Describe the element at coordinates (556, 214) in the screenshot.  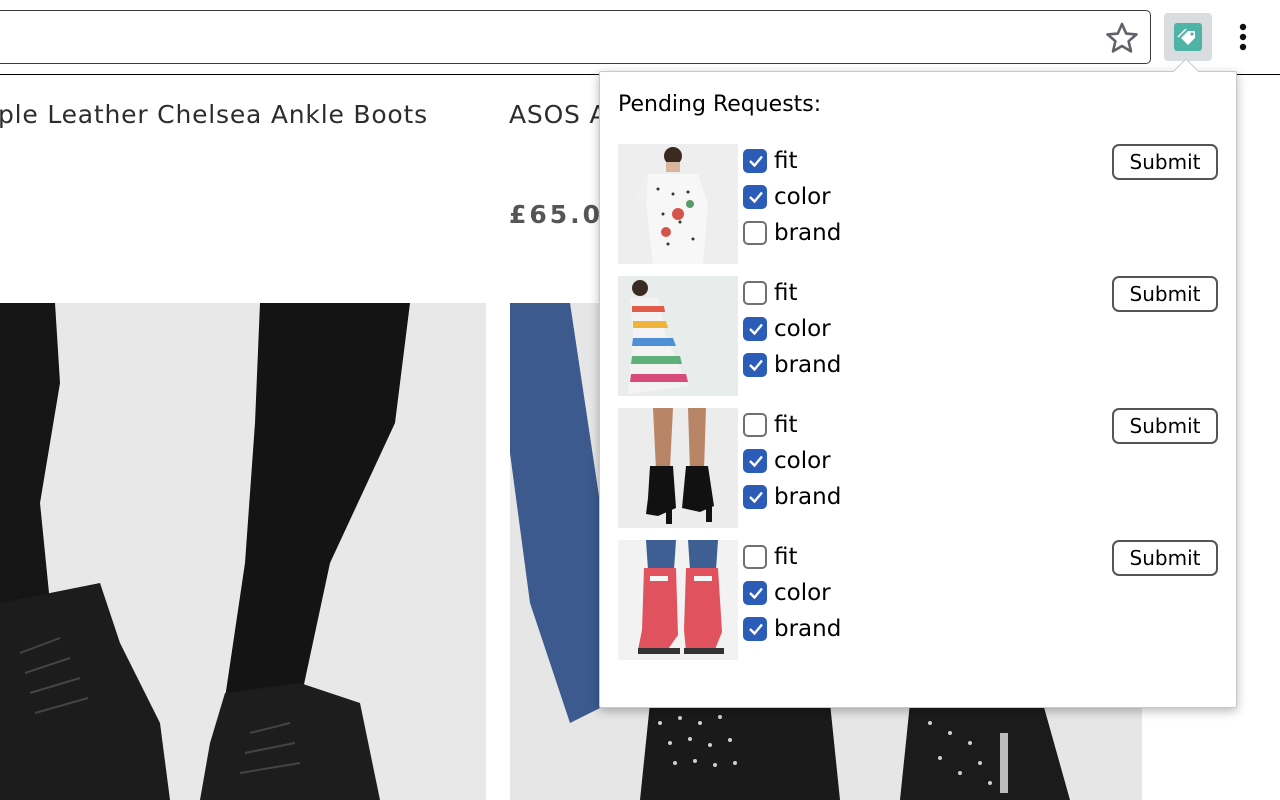
I see `product-price-right: £65.0` at that location.